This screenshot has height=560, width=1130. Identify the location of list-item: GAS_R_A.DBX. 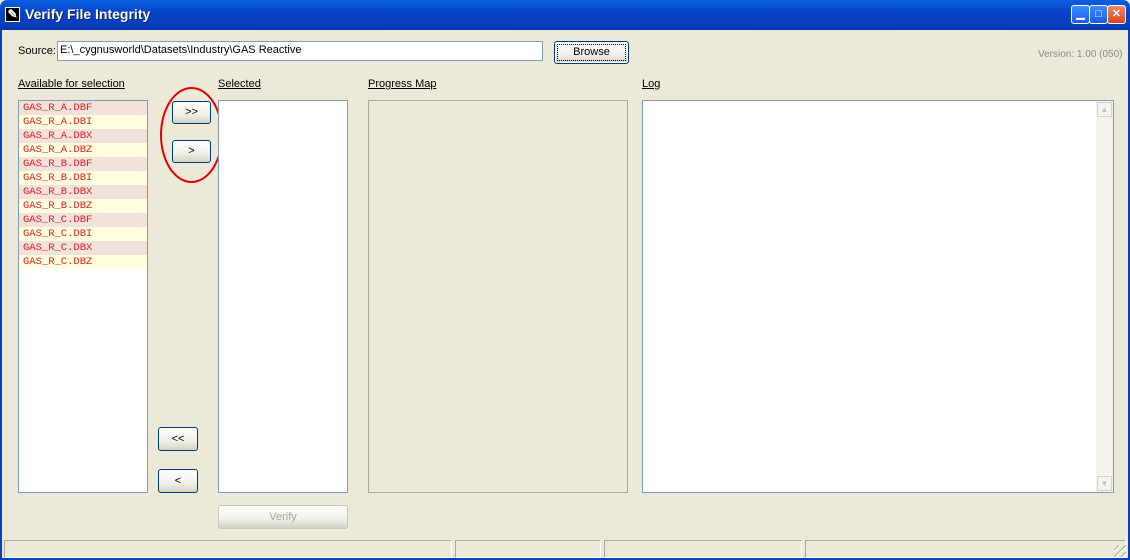
(83, 136).